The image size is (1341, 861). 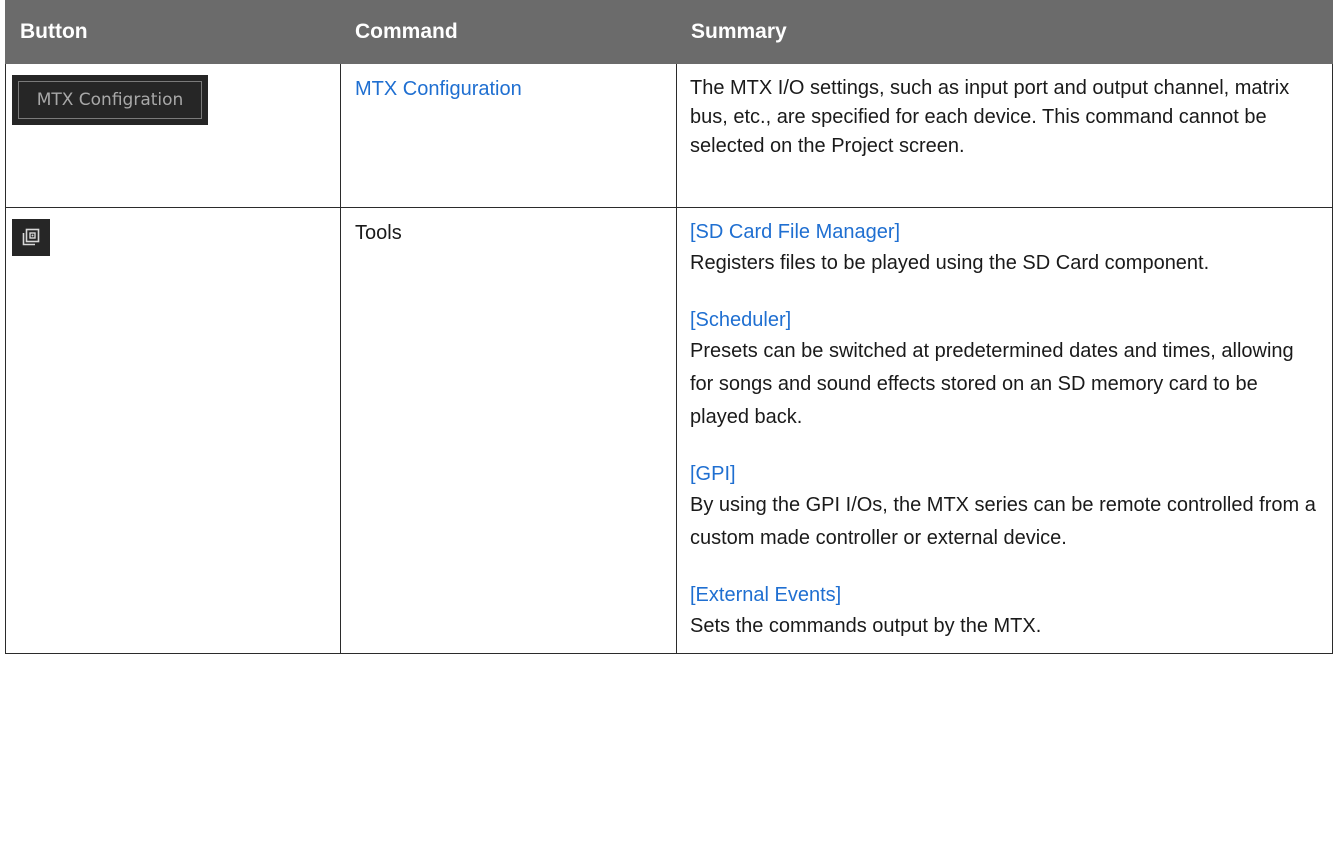 I want to click on sd-card-file-manager-link: [SD Card File Manager], so click(x=1004, y=232).